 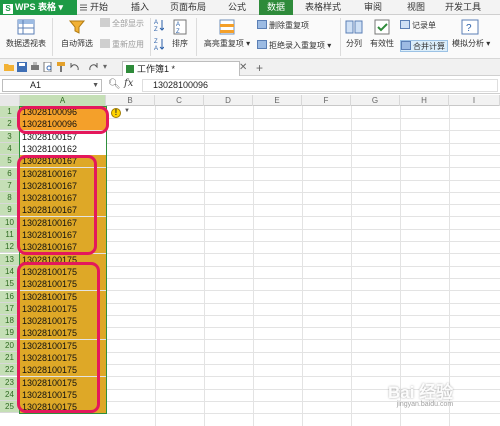 I want to click on sort-icon: AZ, so click(x=180, y=27).